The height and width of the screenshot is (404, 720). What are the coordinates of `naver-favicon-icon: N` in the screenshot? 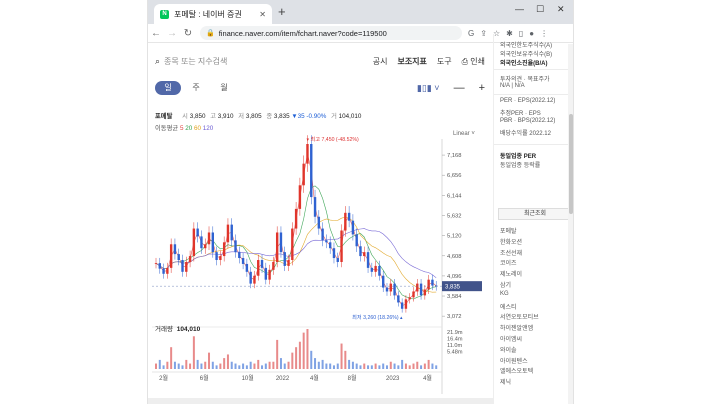 It's located at (164, 14).